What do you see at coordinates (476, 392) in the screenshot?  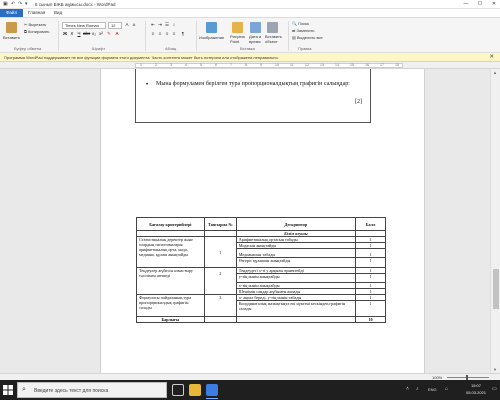 I see `clock-date: 05.03.2021` at bounding box center [476, 392].